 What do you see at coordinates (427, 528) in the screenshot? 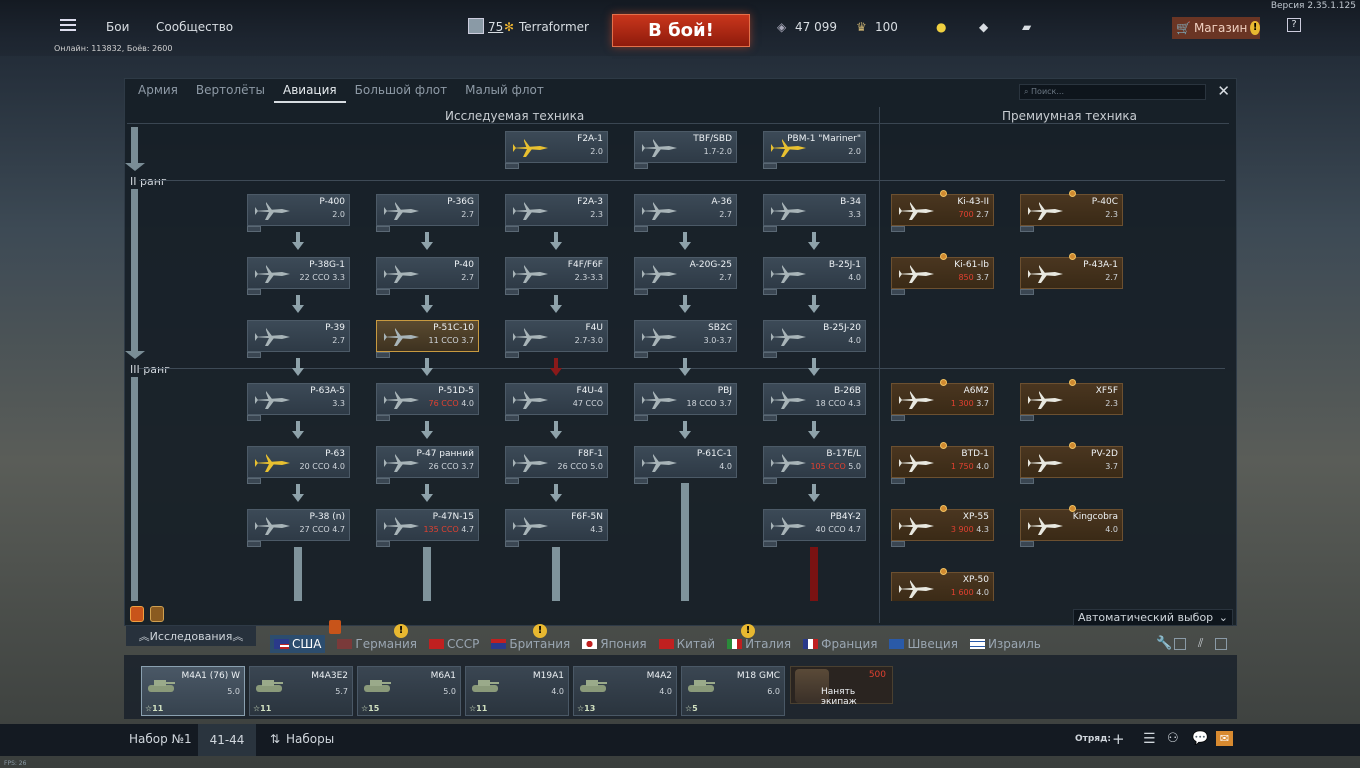
I see `vehicle-card: P-47N-15 135 CCO 4.7` at bounding box center [427, 528].